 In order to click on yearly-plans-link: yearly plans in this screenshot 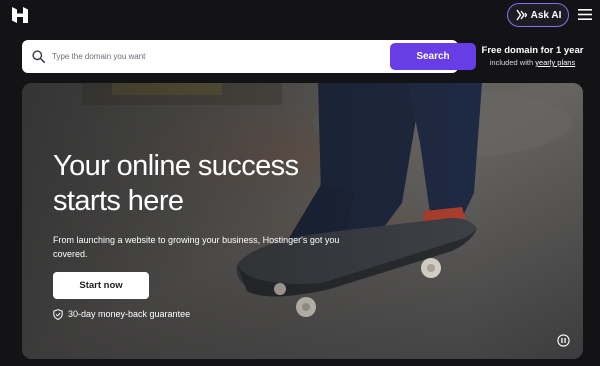, I will do `click(555, 62)`.